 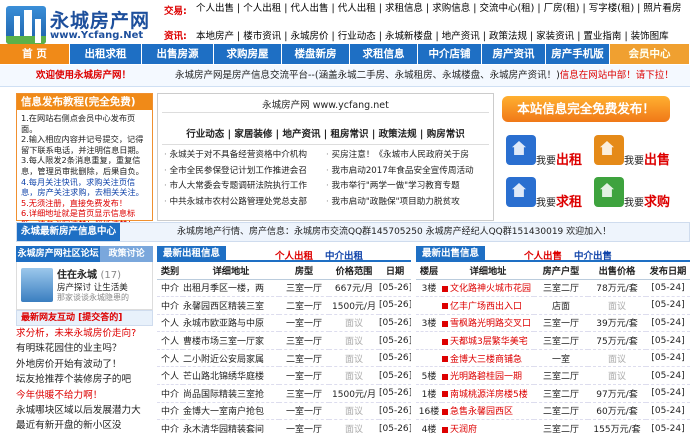 What do you see at coordinates (650, 54) in the screenshot?
I see `nav-member: 会员中心` at bounding box center [650, 54].